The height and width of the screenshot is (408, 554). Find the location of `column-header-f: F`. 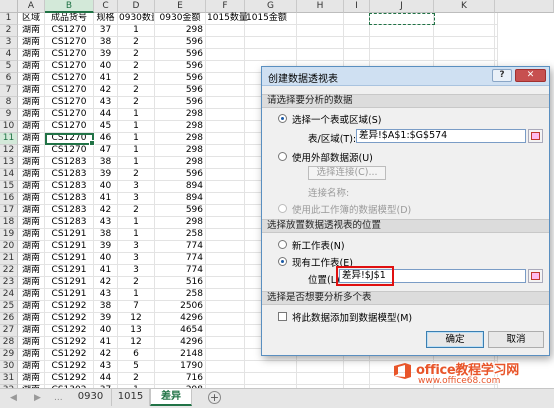

column-header-f: F is located at coordinates (225, 6).